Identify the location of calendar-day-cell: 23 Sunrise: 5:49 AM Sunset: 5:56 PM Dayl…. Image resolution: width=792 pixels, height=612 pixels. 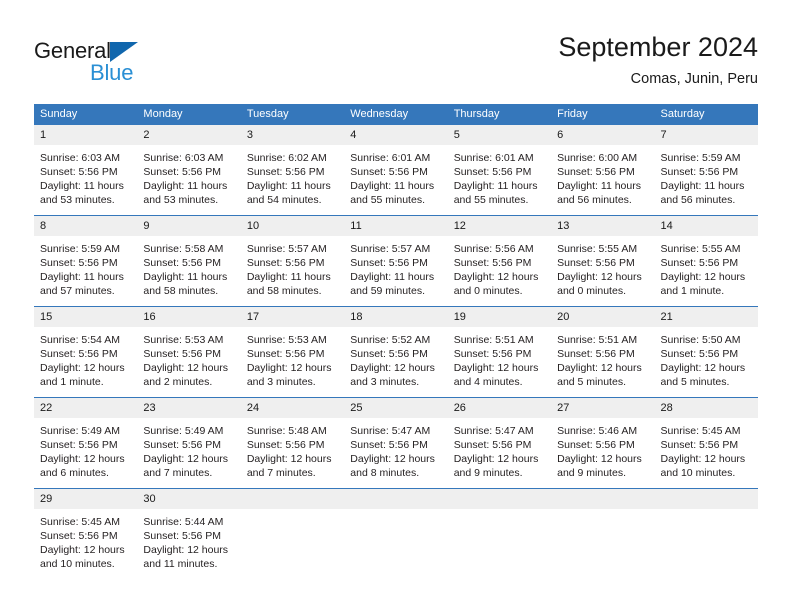
(189, 443).